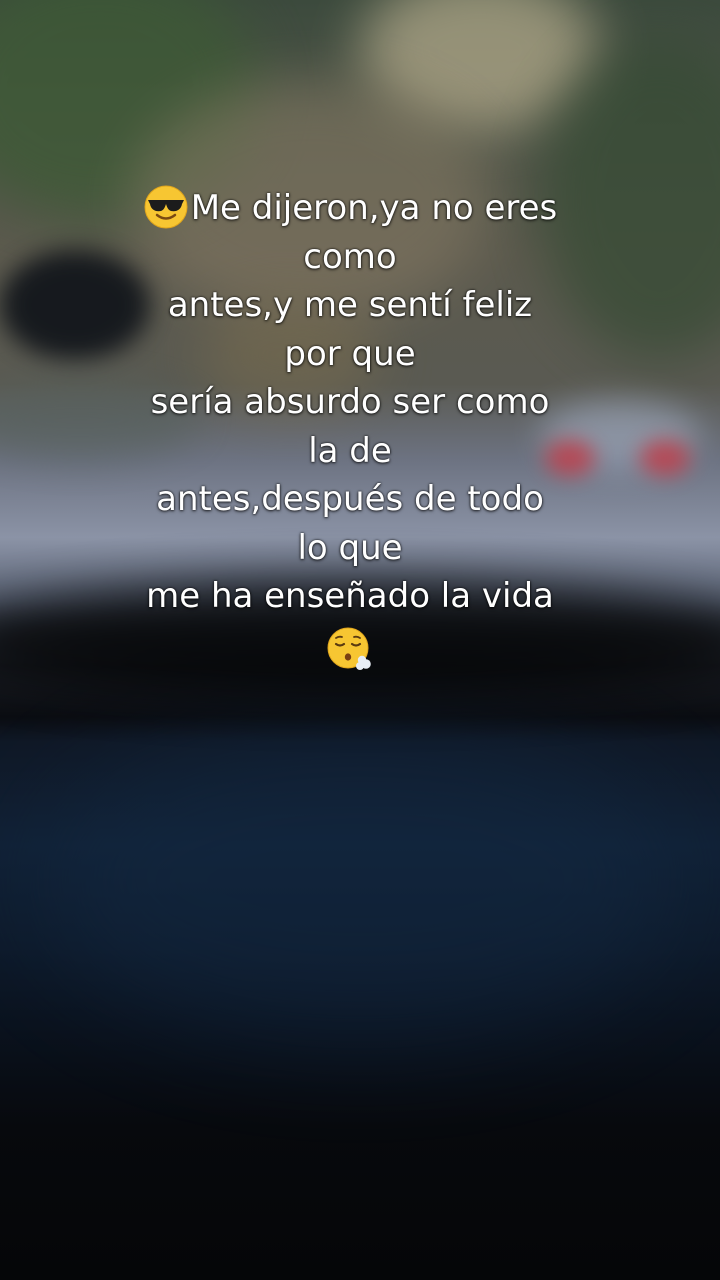 This screenshot has height=1280, width=720. Describe the element at coordinates (350, 402) in the screenshot. I see `caption-line-5: sería absurdo ser como` at that location.